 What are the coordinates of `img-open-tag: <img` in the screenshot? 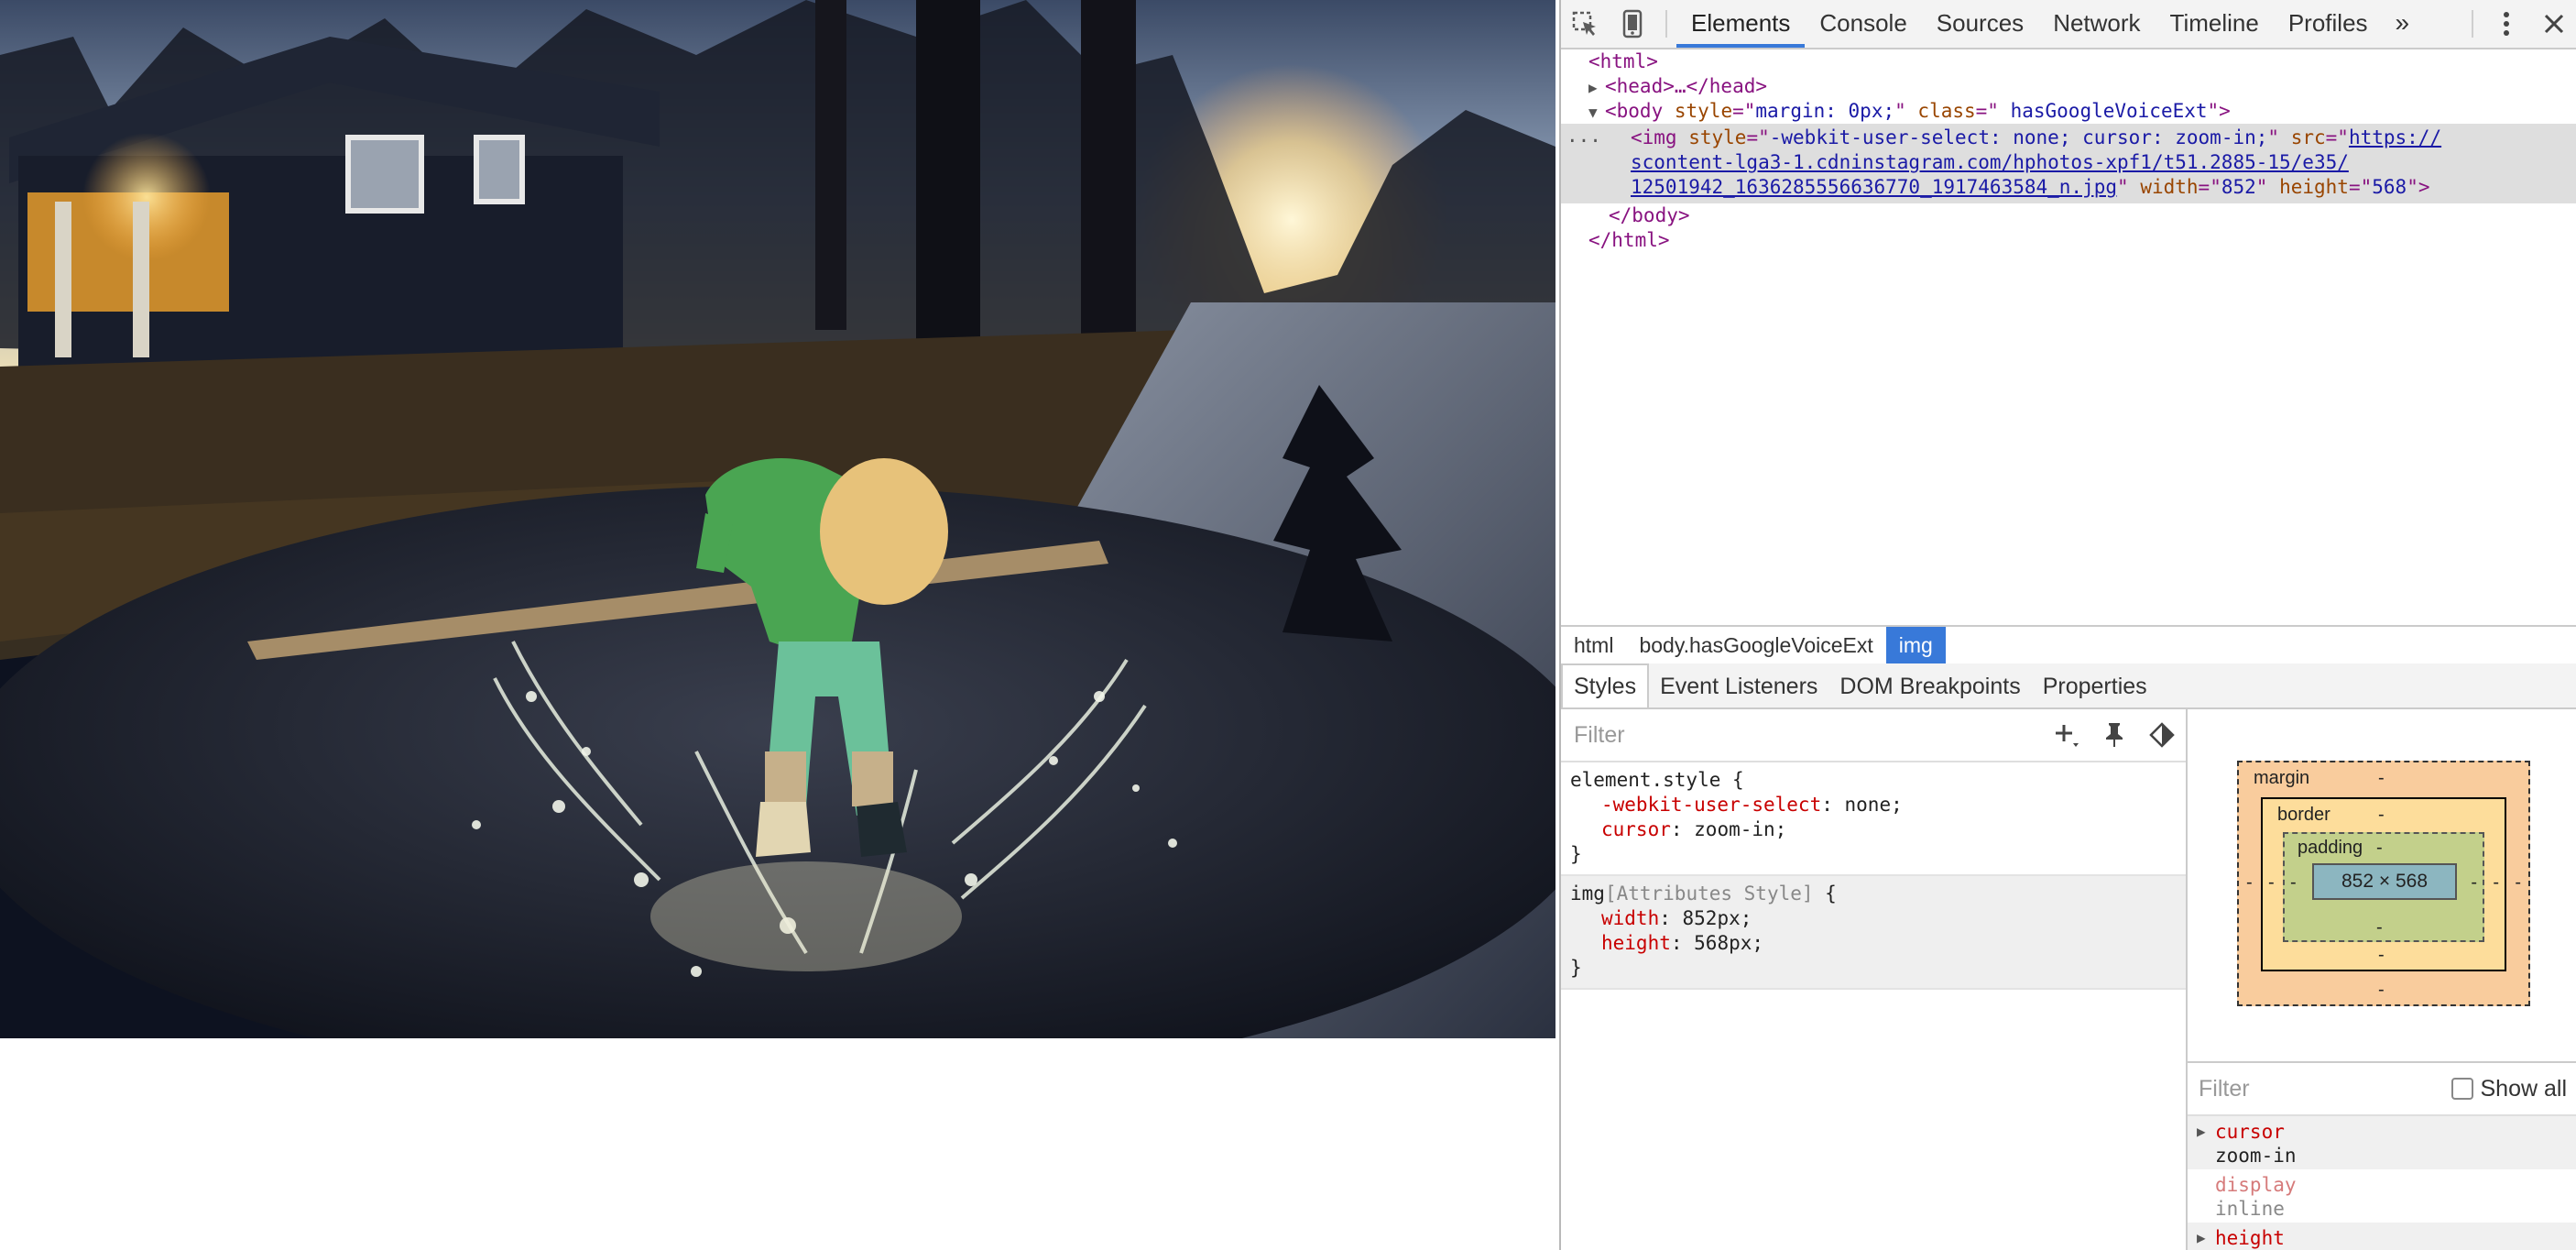 It's located at (1654, 137).